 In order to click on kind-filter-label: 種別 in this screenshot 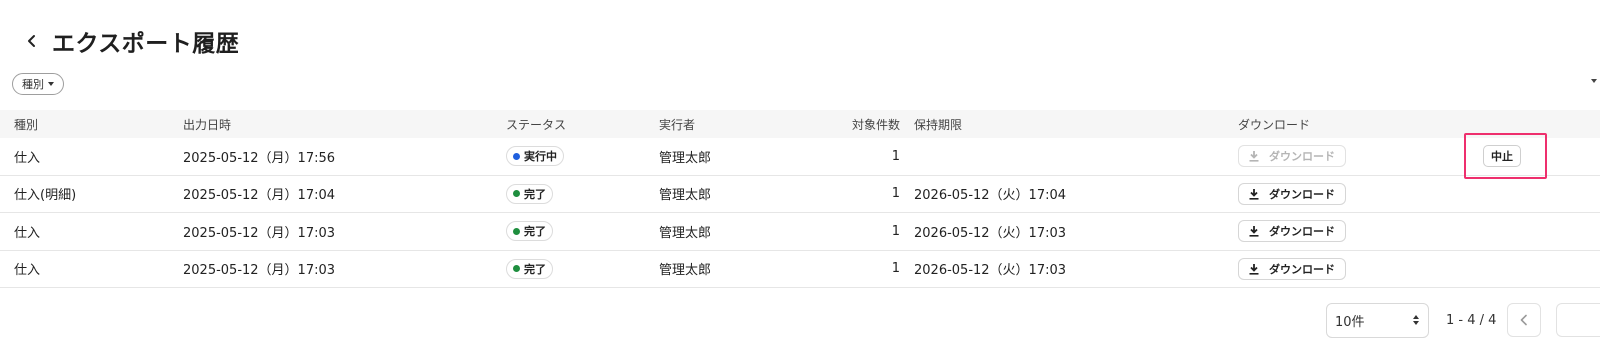, I will do `click(33, 84)`.